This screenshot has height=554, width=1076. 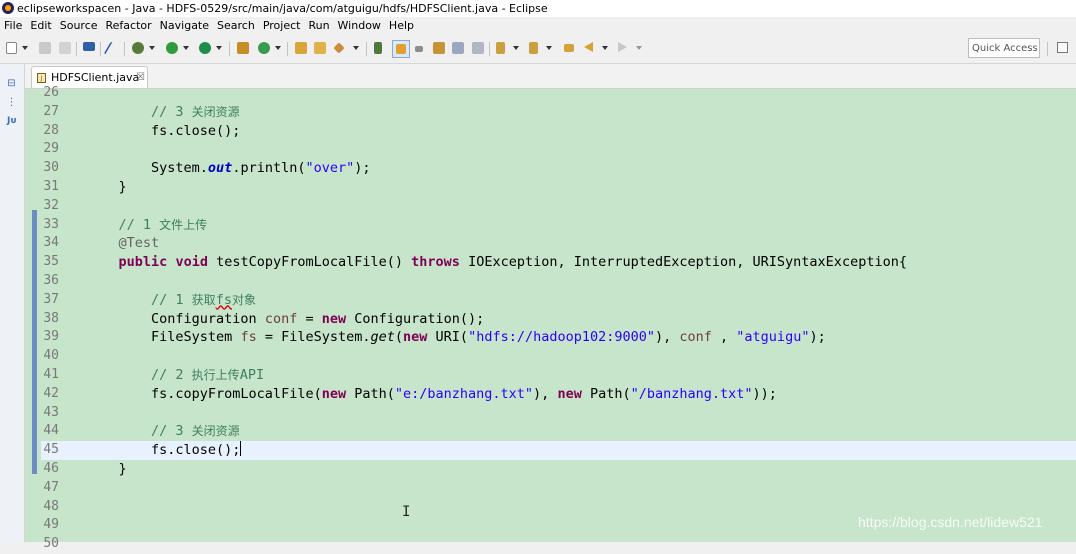 I want to click on code-token: get, so click(x=382, y=337).